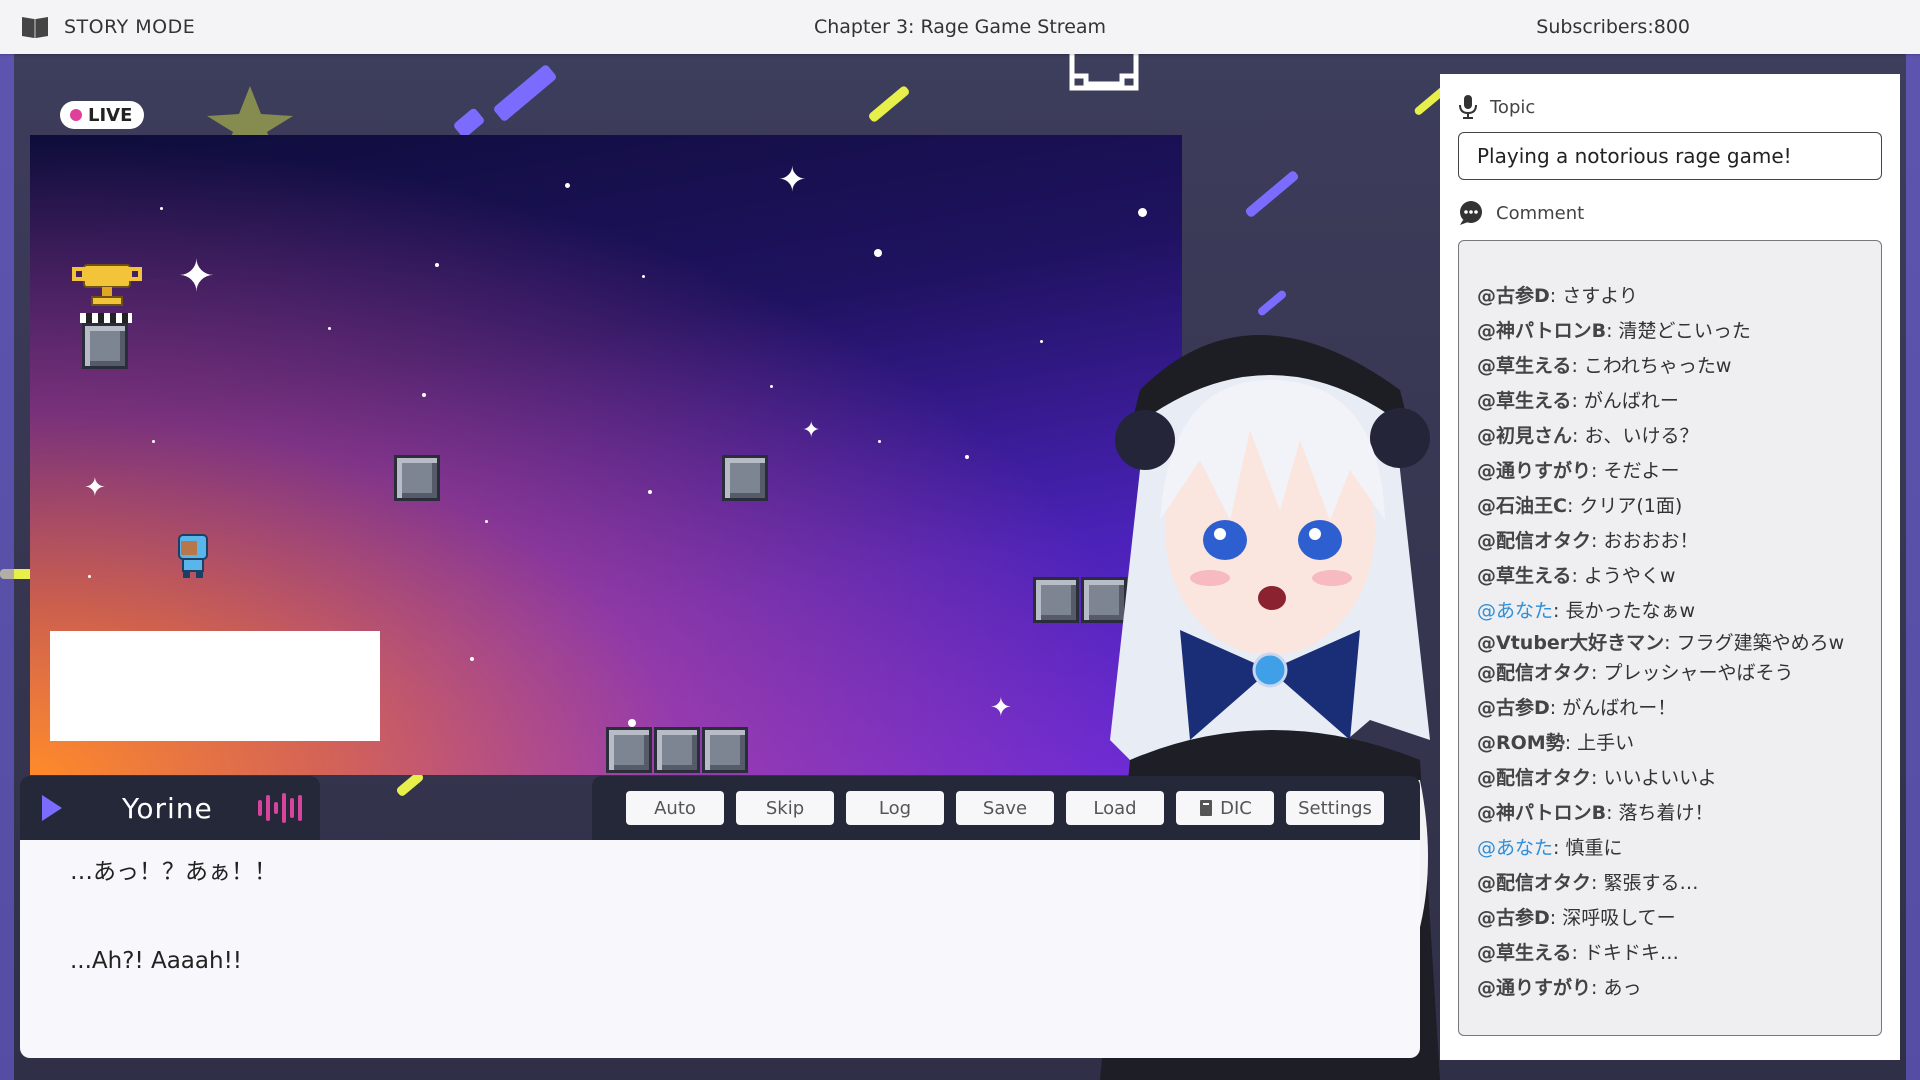 Image resolution: width=1920 pixels, height=1080 pixels. What do you see at coordinates (1471, 213) in the screenshot?
I see `speech-bubble-icon` at bounding box center [1471, 213].